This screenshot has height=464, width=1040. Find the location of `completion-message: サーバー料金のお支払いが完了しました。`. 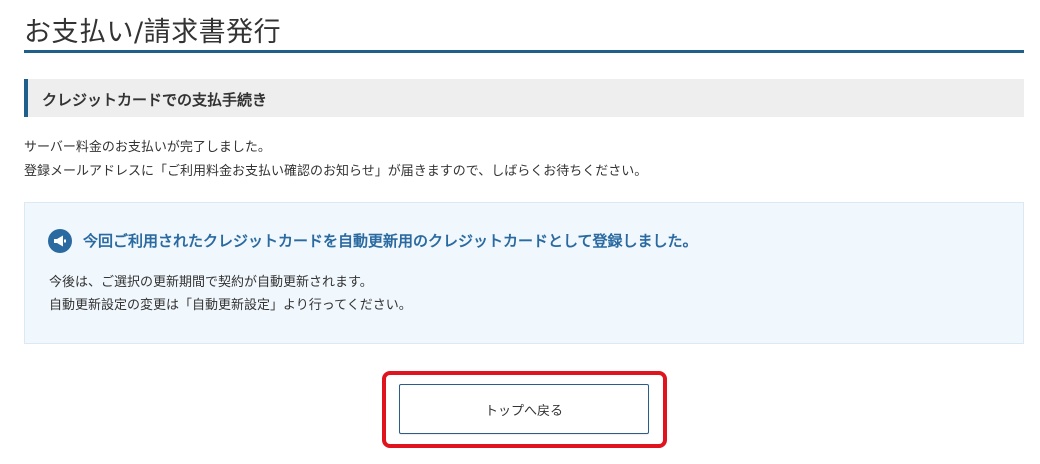

completion-message: サーバー料金のお支払いが完了しました。 is located at coordinates (147, 147).